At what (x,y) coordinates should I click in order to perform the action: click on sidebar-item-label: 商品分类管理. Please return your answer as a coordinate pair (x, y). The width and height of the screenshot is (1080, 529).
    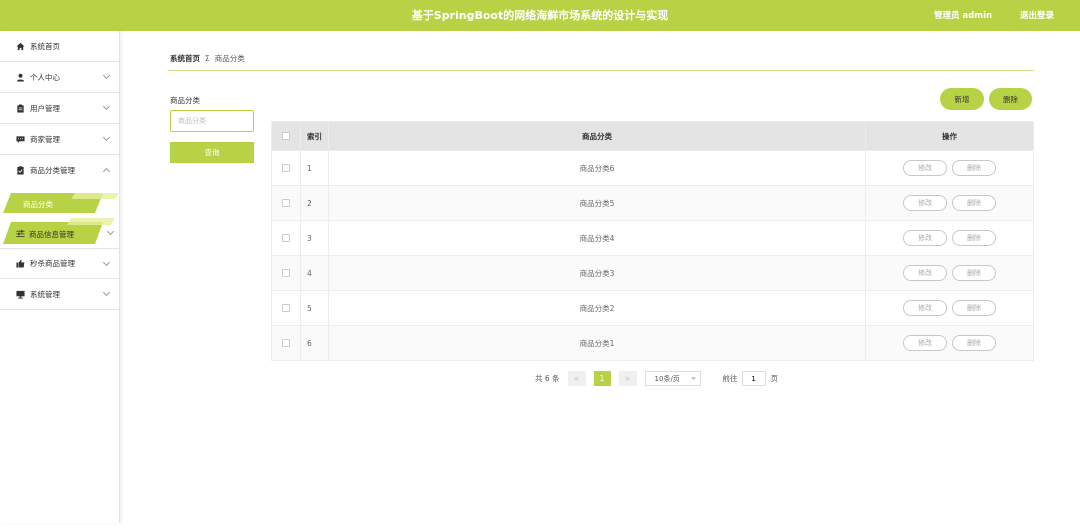
    Looking at the image, I should click on (52, 170).